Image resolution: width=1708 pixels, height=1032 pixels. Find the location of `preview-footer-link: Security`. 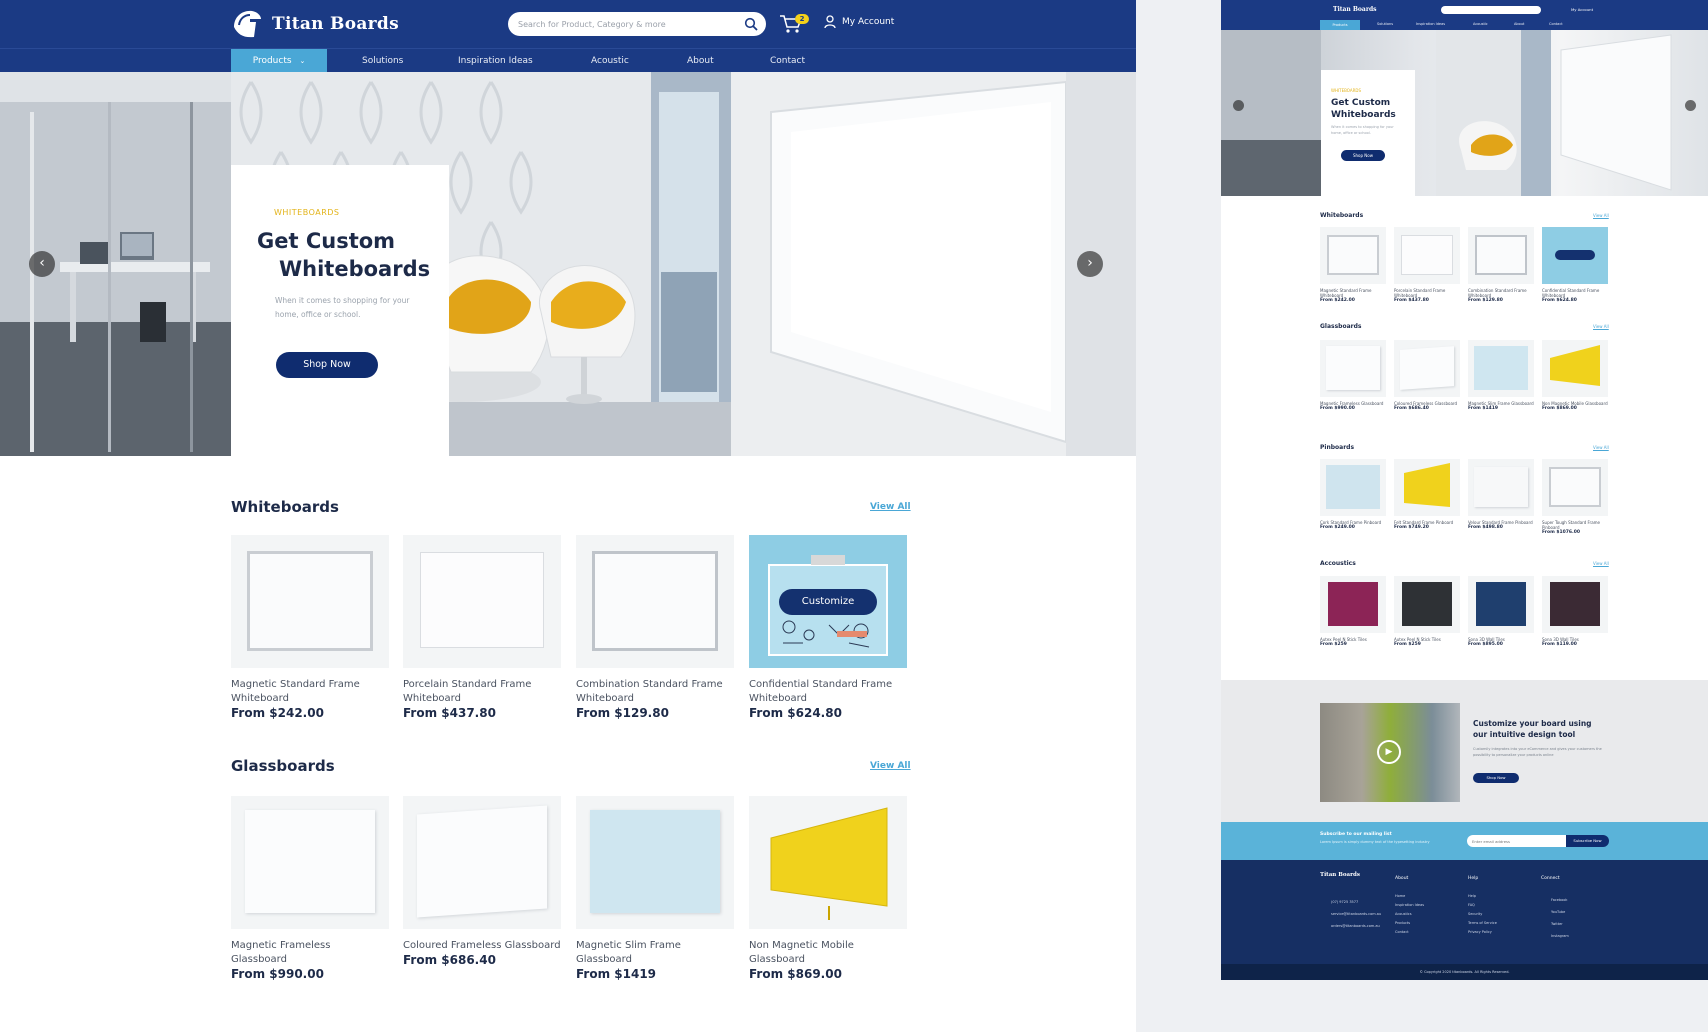

preview-footer-link: Security is located at coordinates (1475, 914).